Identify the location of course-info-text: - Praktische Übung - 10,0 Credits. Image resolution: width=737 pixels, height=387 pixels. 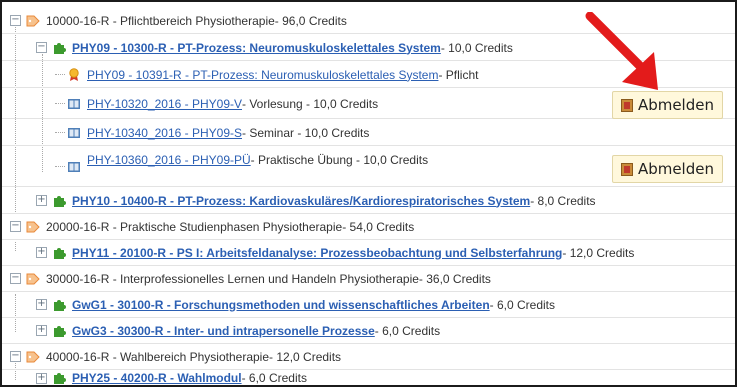
(339, 160).